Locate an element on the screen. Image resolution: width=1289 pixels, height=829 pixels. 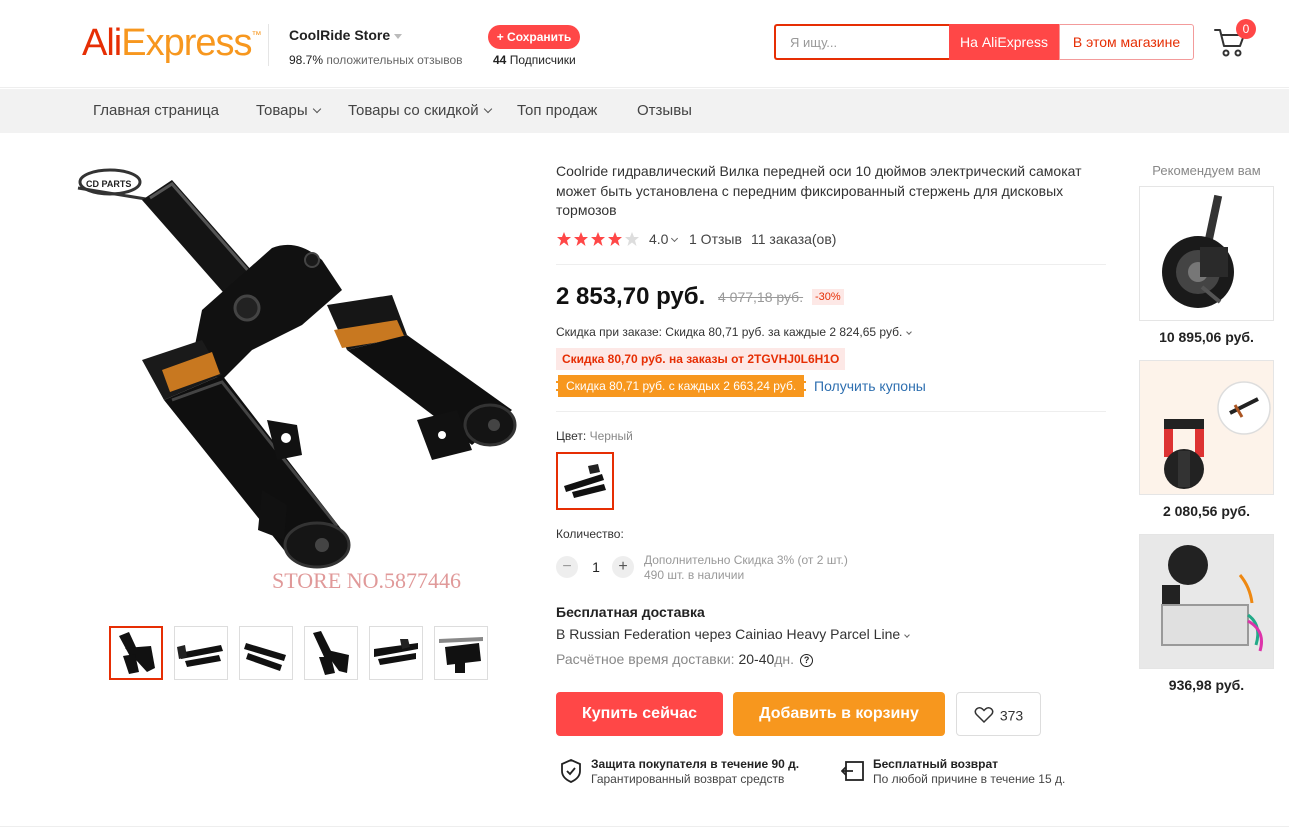
shield-check-icon is located at coordinates (571, 771).